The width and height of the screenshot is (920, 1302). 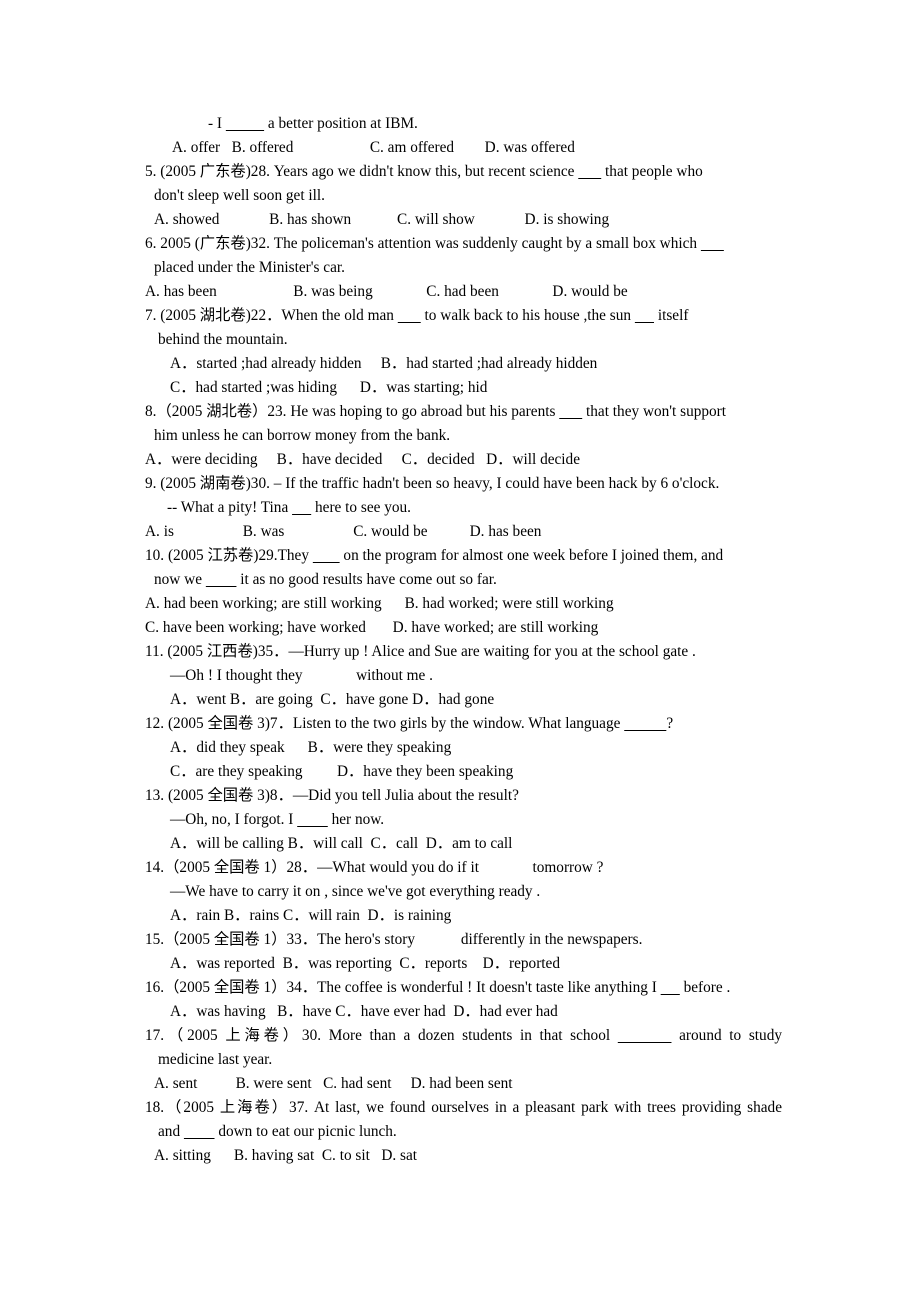 I want to click on text-line: -- What a pity! Tina here to see you., so click(x=289, y=507).